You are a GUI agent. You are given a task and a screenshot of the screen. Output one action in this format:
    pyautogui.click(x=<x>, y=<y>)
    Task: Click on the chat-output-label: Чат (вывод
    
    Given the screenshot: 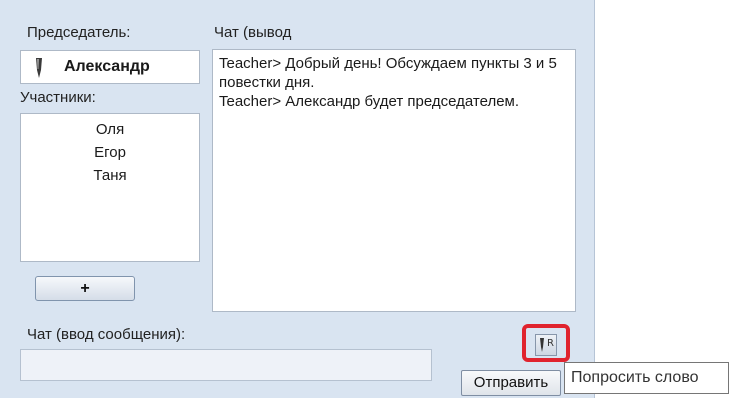 What is the action you would take?
    pyautogui.click(x=253, y=32)
    